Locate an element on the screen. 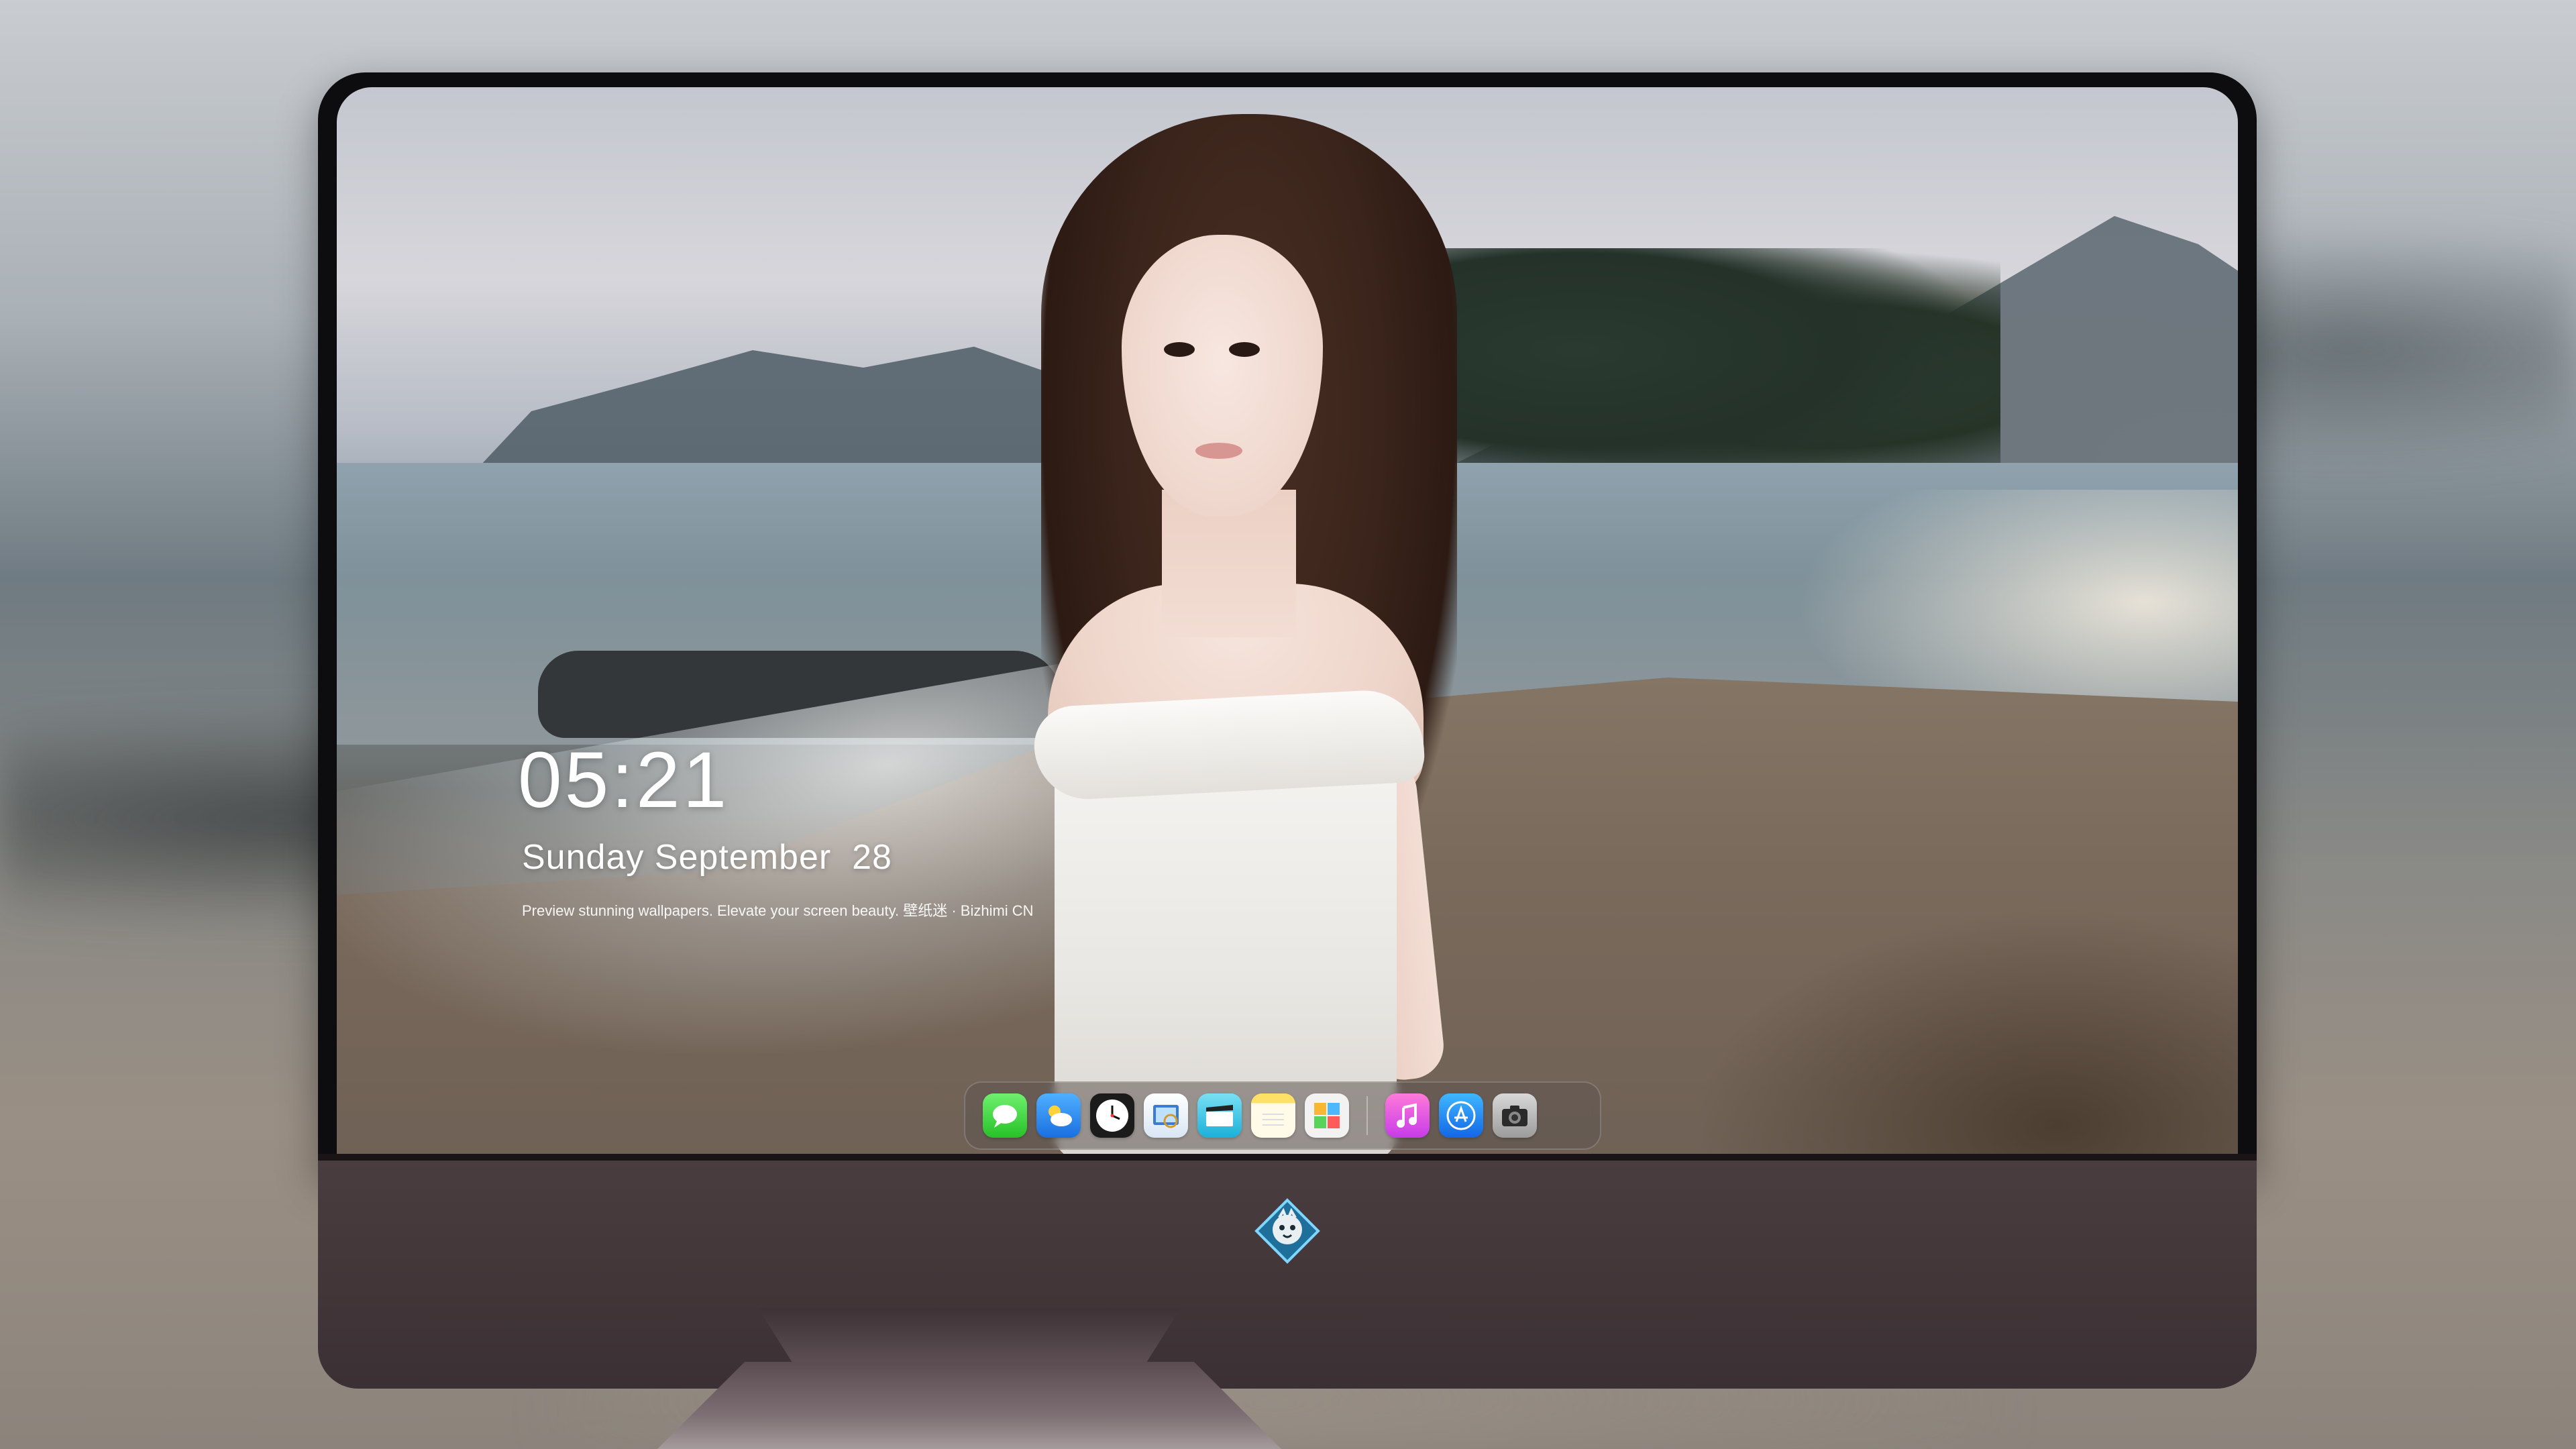 This screenshot has height=1449, width=2576. wallpaper-person-eye-left is located at coordinates (1179, 349).